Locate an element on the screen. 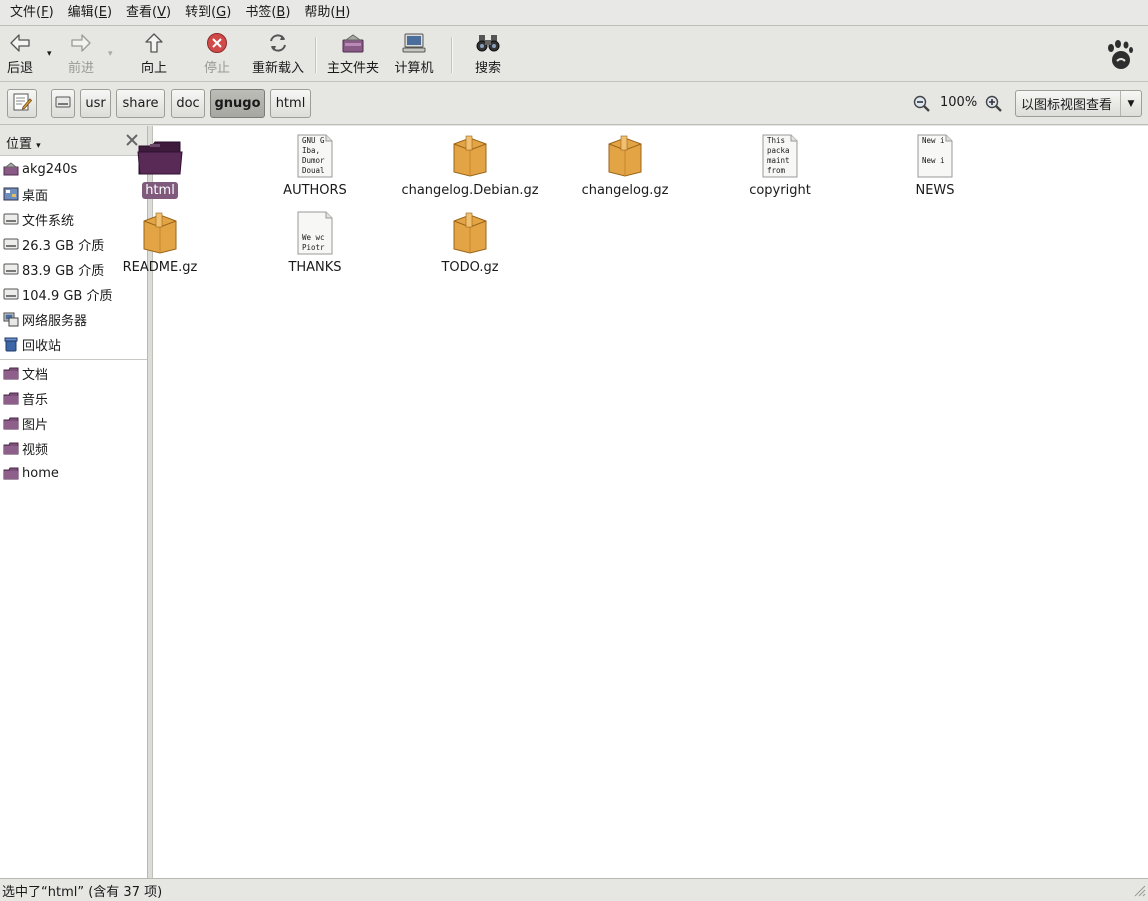 This screenshot has width=1148, height=901. file-item-changelog-debian-gz: changelog.Debian.gz is located at coordinates (470, 167).